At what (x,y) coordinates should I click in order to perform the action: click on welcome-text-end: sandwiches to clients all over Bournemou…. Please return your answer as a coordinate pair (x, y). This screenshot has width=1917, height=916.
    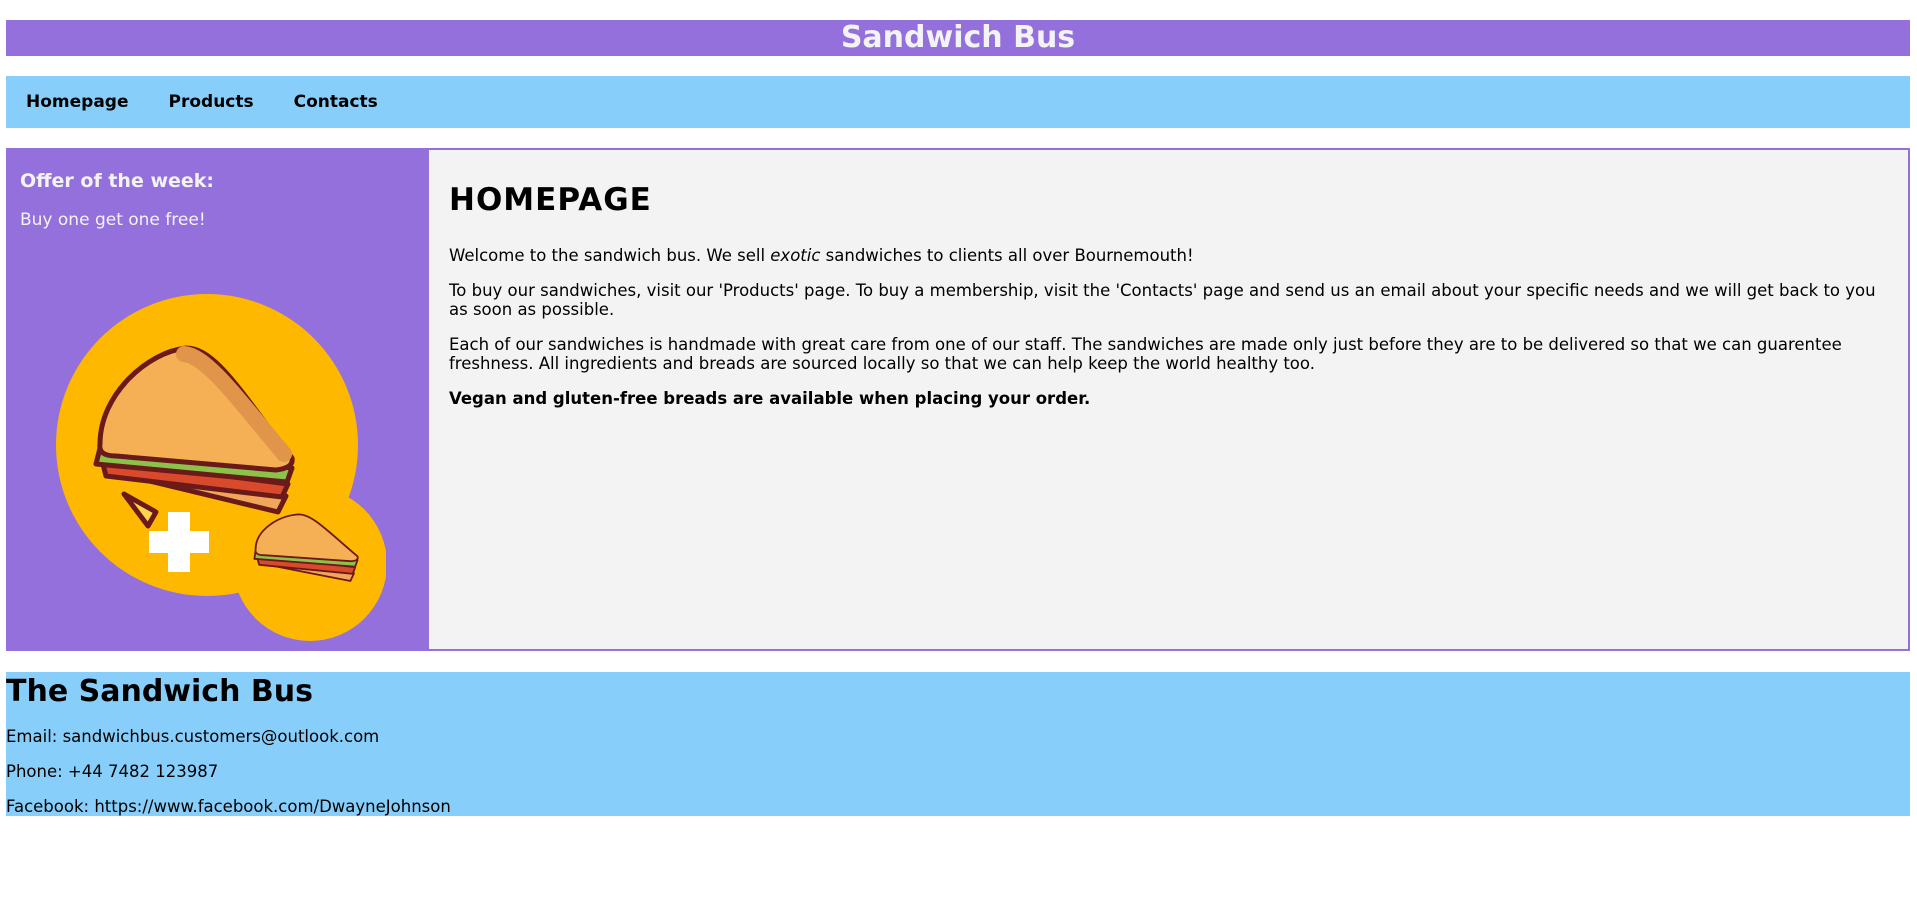
    Looking at the image, I should click on (1007, 255).